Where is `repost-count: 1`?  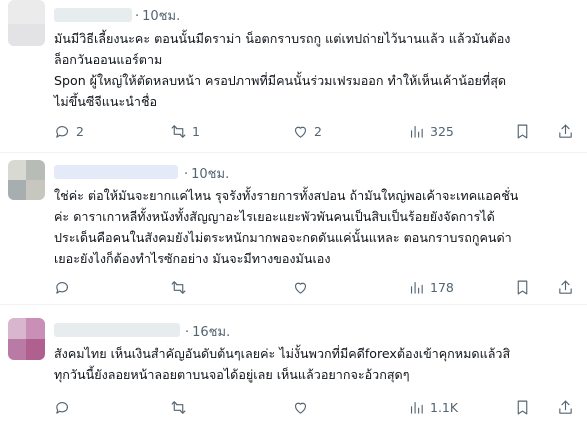
repost-count: 1 is located at coordinates (196, 131).